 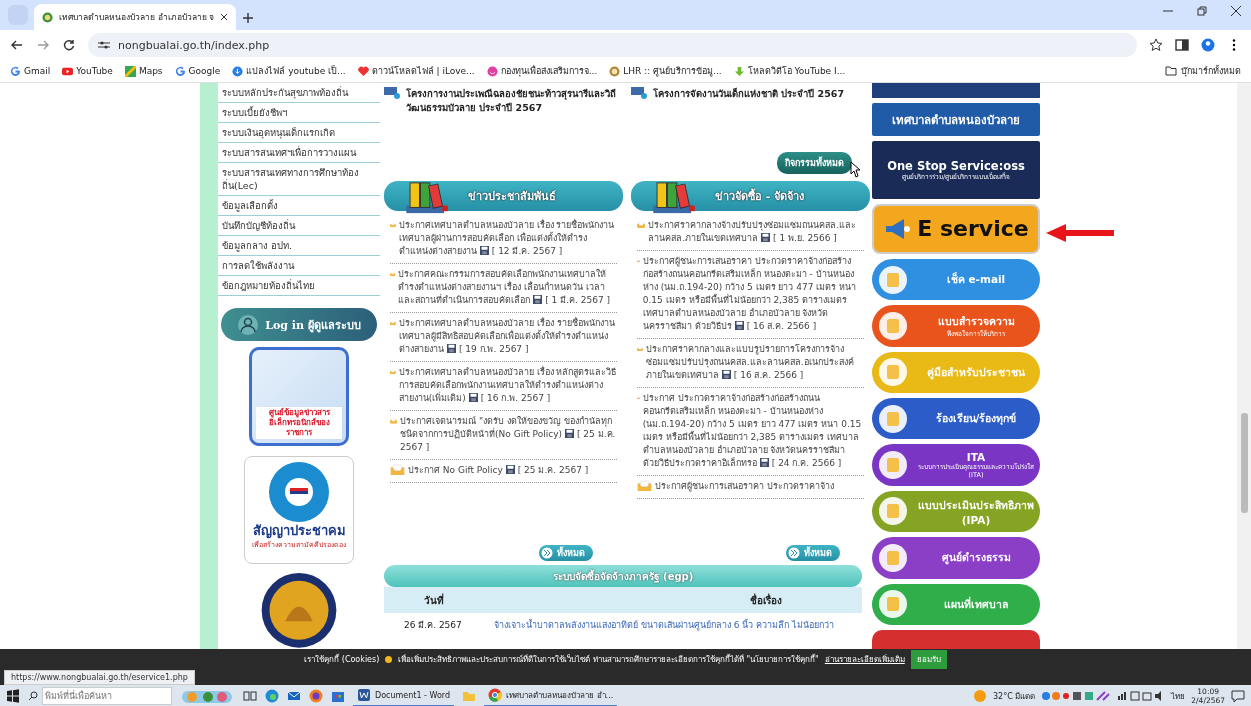 What do you see at coordinates (433, 625) in the screenshot?
I see `table-cell-text: 26 มี.ค. 2567` at bounding box center [433, 625].